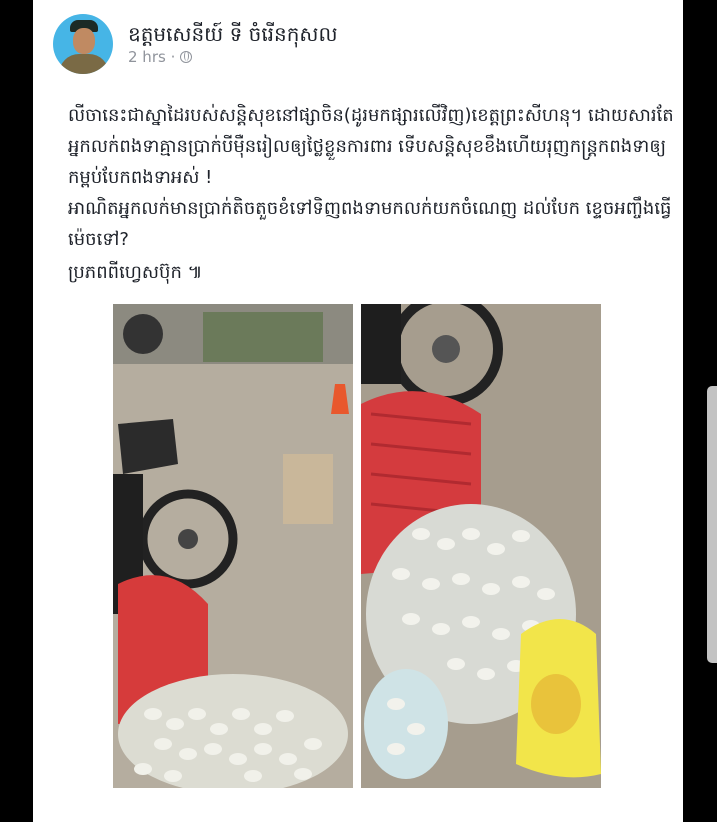 The height and width of the screenshot is (822, 717). Describe the element at coordinates (712, 524) in the screenshot. I see `scrollbar-thumb` at that location.